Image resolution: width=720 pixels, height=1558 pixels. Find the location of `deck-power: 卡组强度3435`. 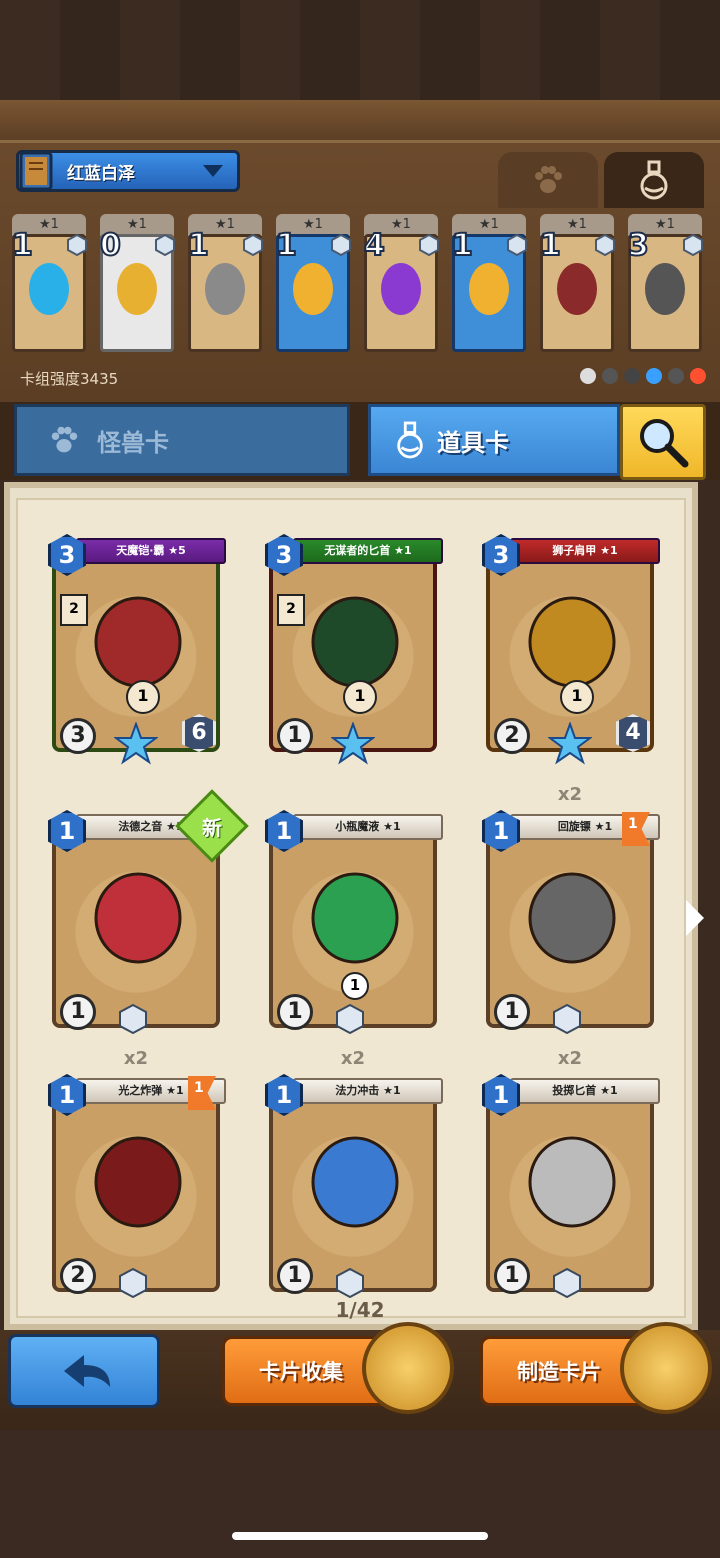

deck-power: 卡组强度3435 is located at coordinates (69, 379).